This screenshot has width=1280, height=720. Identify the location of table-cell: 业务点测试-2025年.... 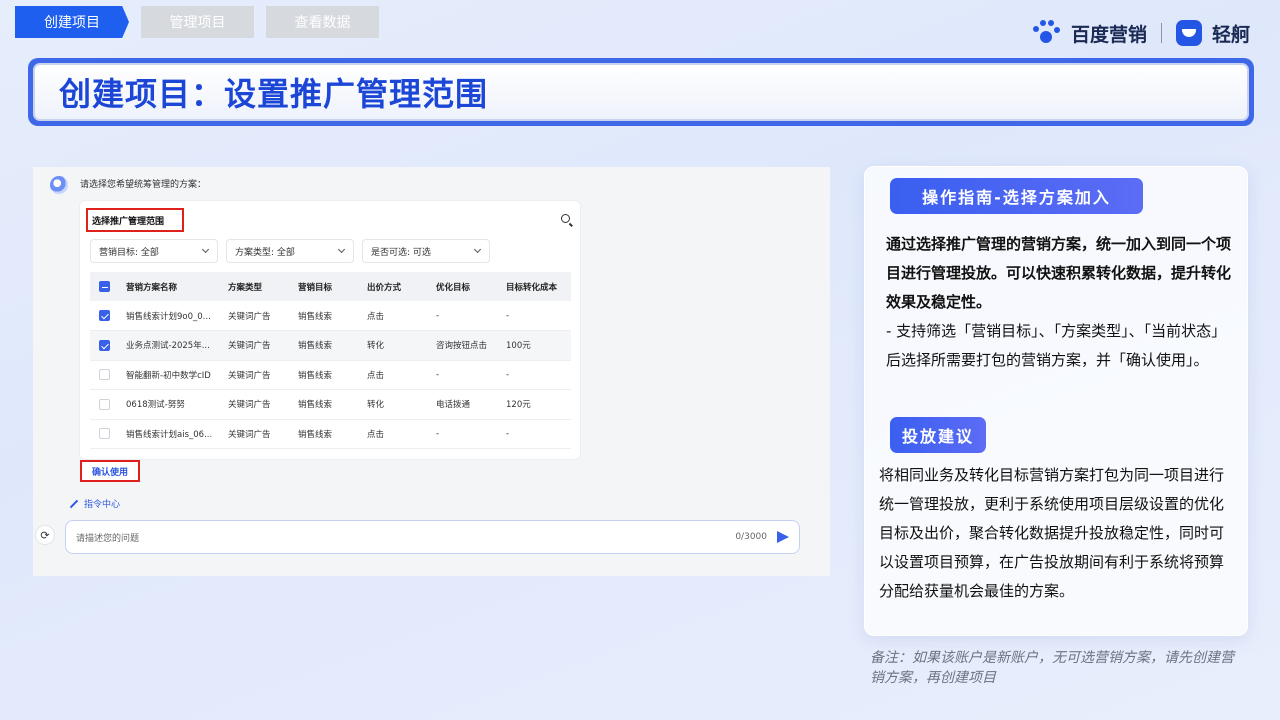
(177, 345).